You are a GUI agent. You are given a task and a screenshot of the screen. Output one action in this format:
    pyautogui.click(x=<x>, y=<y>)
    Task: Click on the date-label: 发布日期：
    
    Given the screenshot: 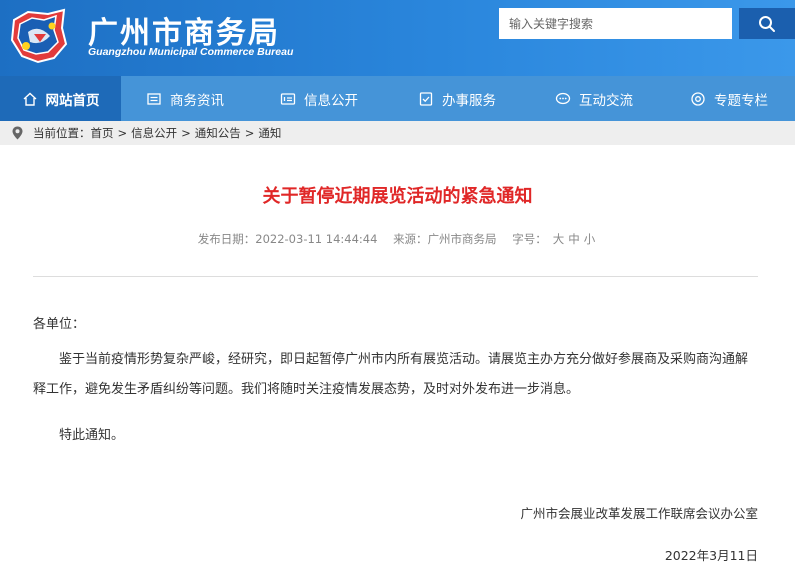 What is the action you would take?
    pyautogui.click(x=226, y=239)
    